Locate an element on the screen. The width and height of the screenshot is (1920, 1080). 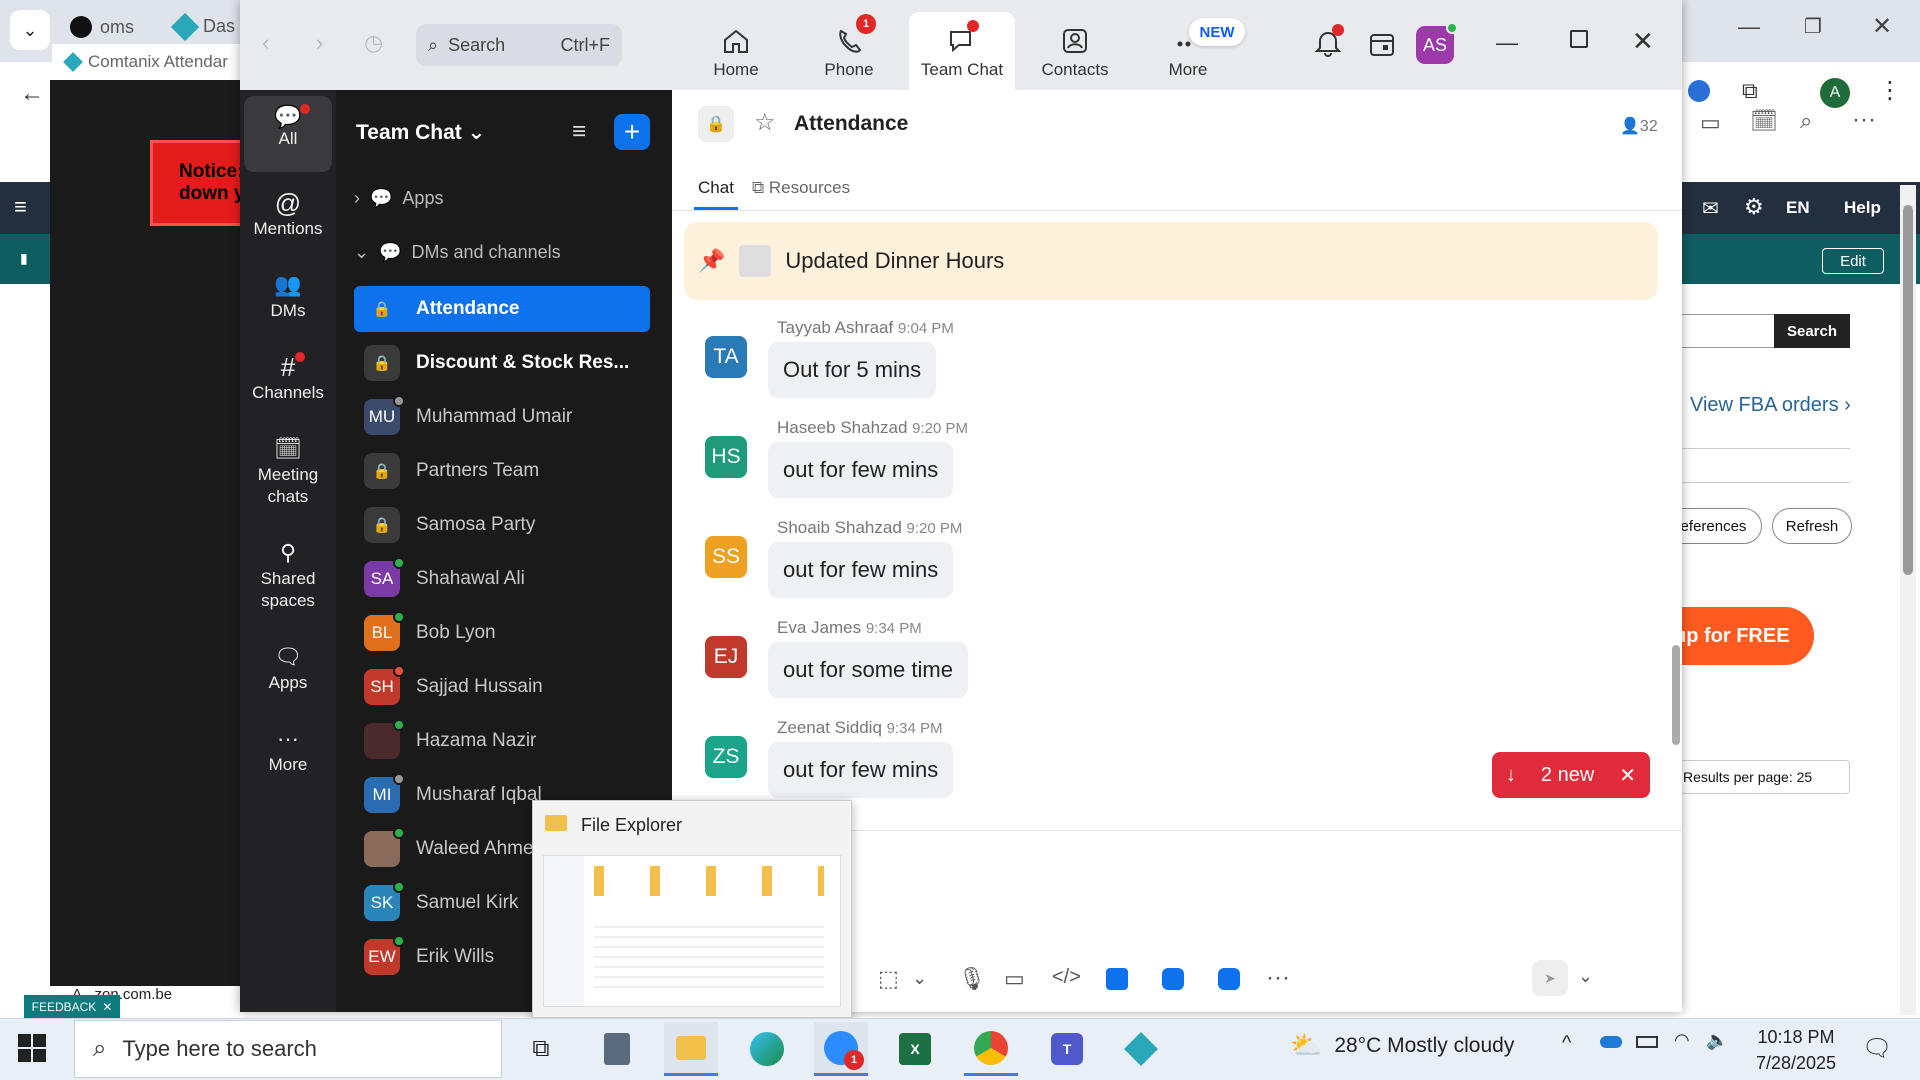
tab-team-chat: Team Chat is located at coordinates (962, 51).